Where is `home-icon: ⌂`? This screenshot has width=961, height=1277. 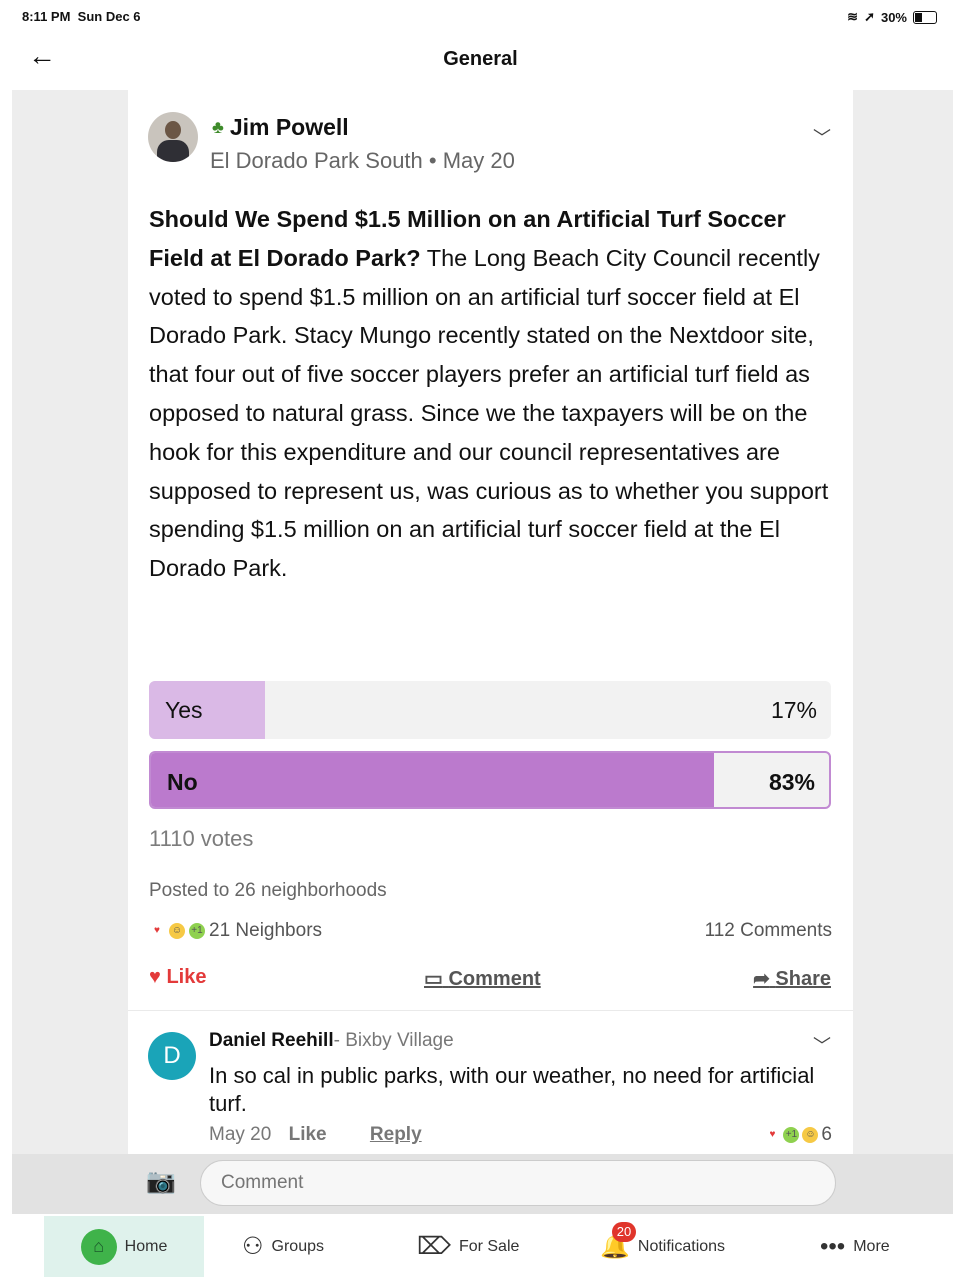
home-icon: ⌂ is located at coordinates (98, 1246).